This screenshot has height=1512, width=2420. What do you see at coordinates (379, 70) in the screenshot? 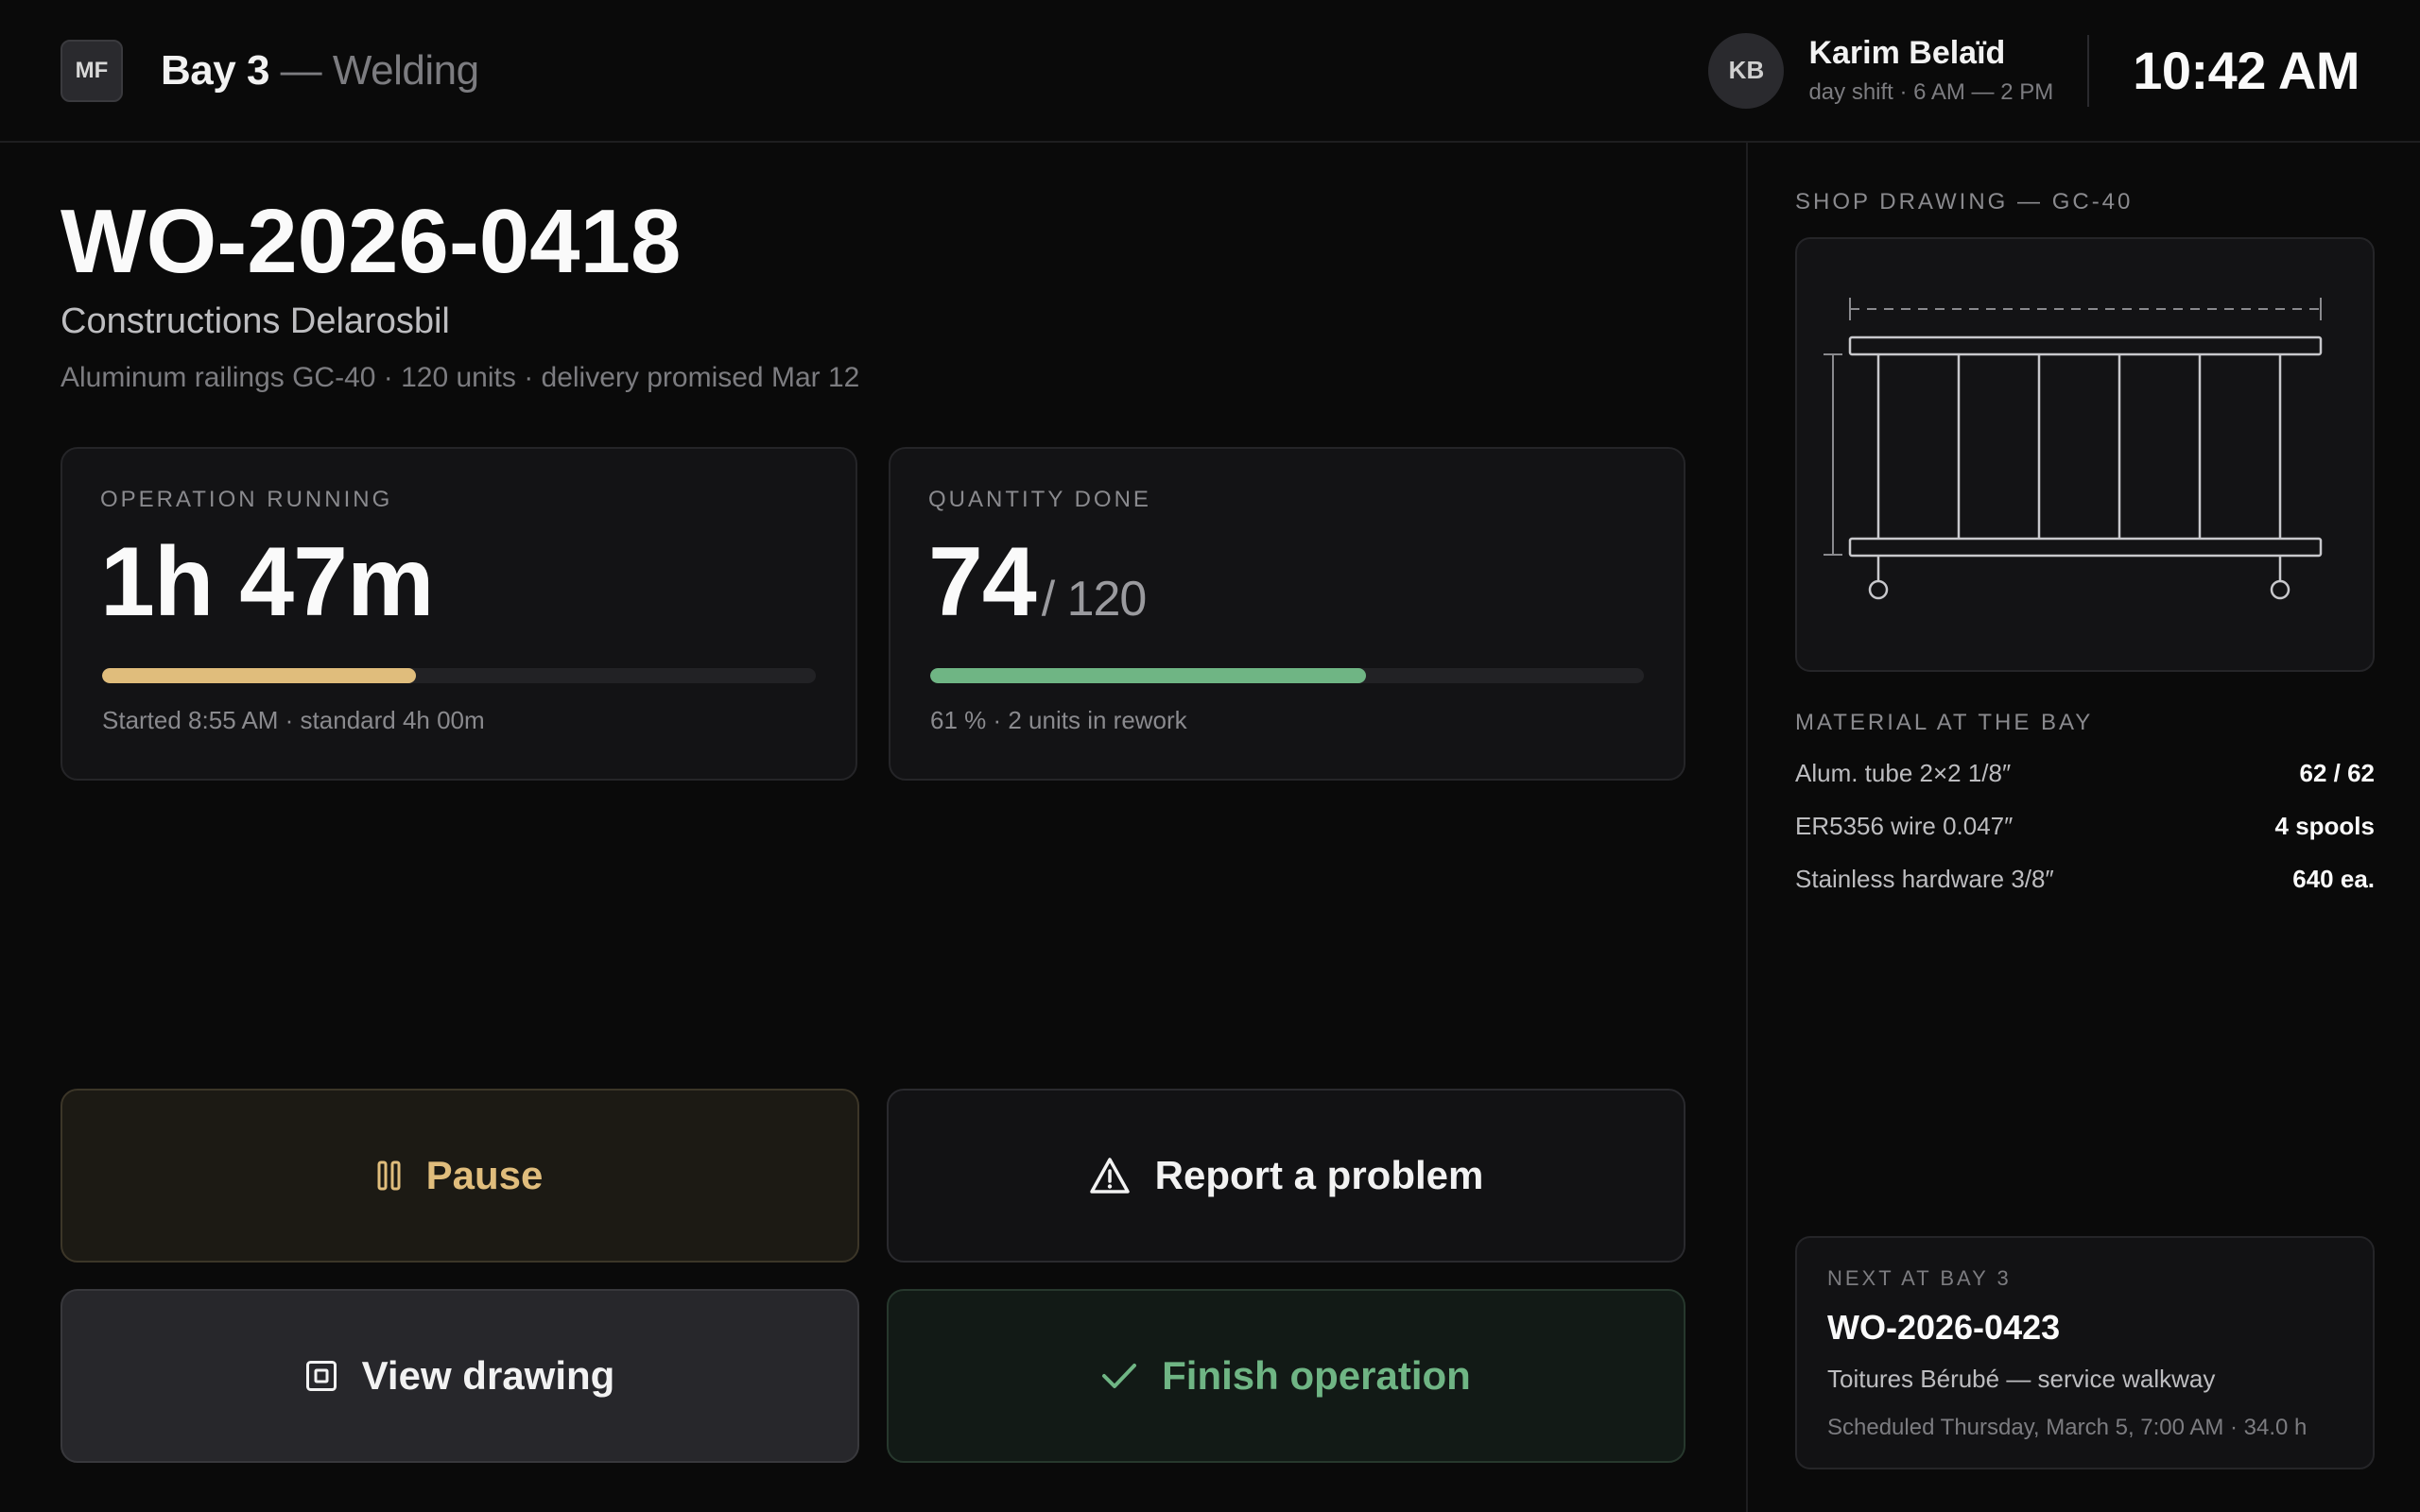
I see `station-name: — Welding` at bounding box center [379, 70].